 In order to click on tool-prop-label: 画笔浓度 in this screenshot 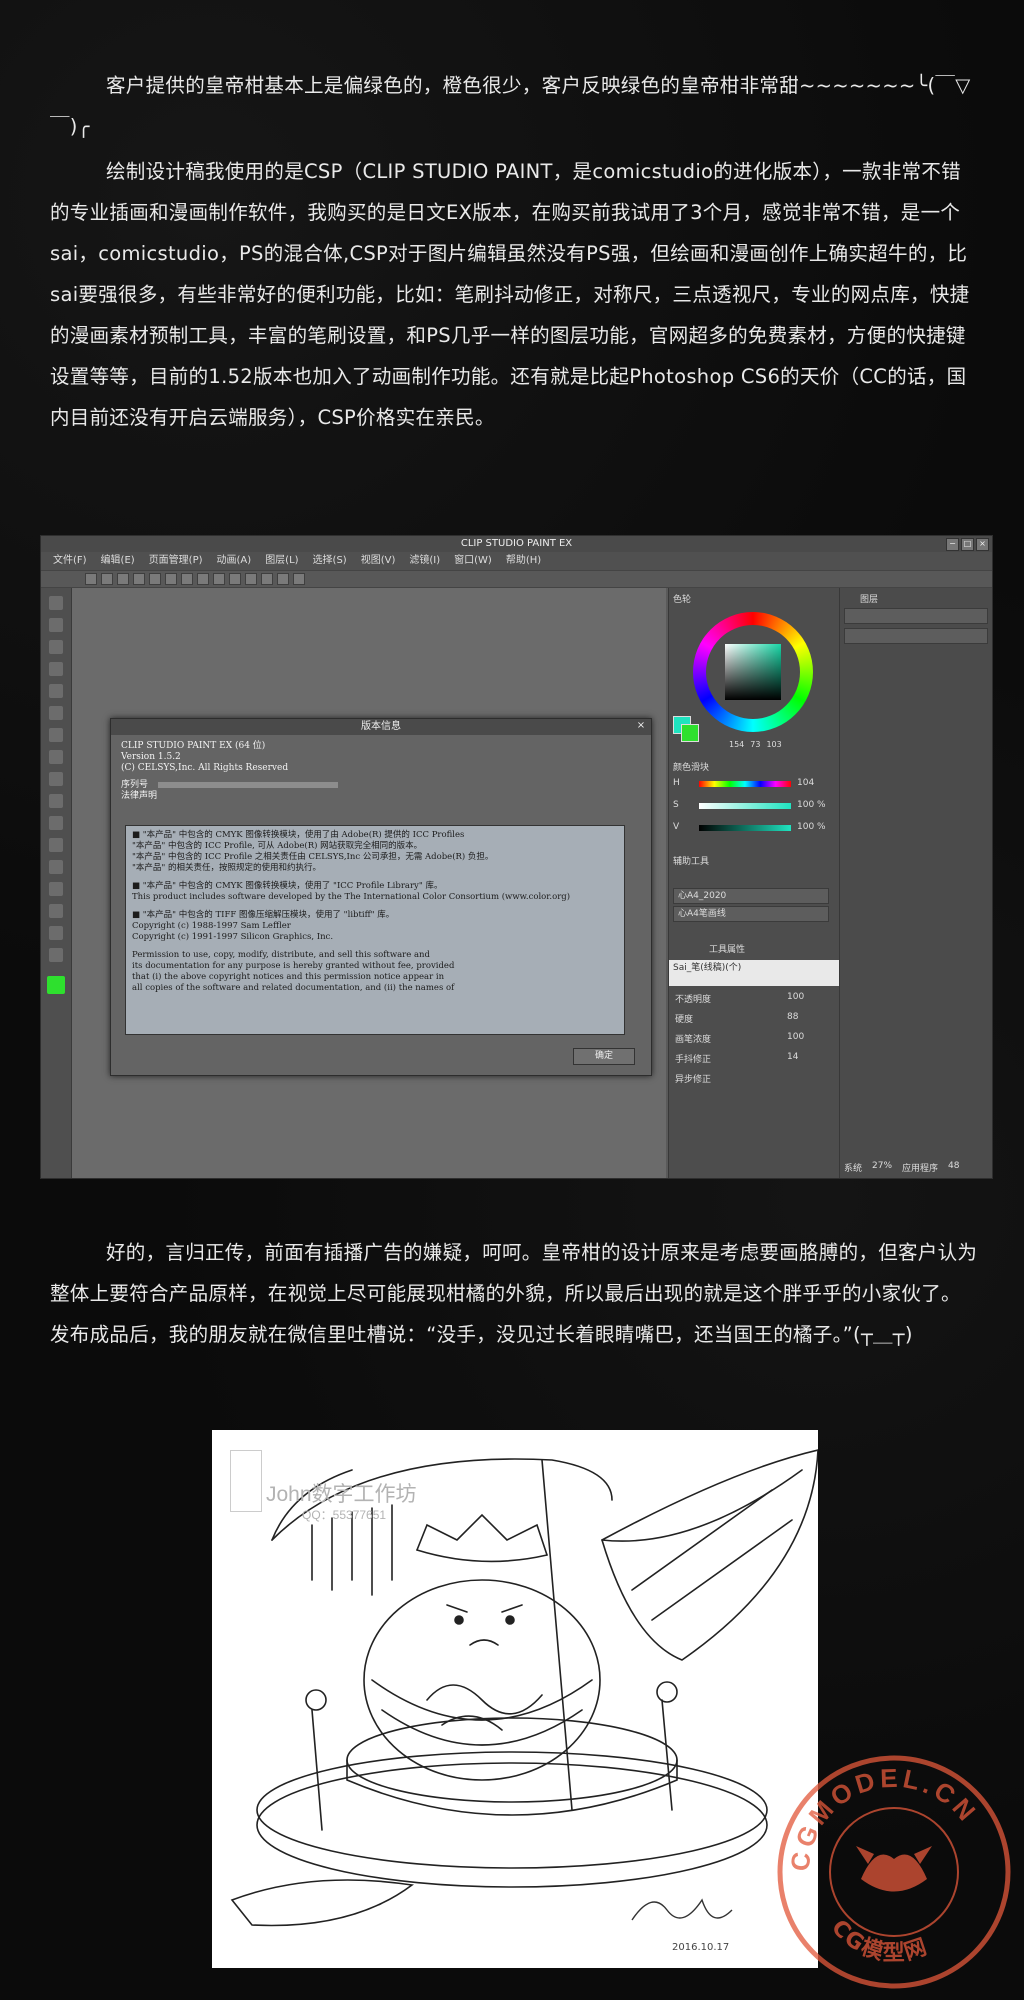, I will do `click(693, 1040)`.